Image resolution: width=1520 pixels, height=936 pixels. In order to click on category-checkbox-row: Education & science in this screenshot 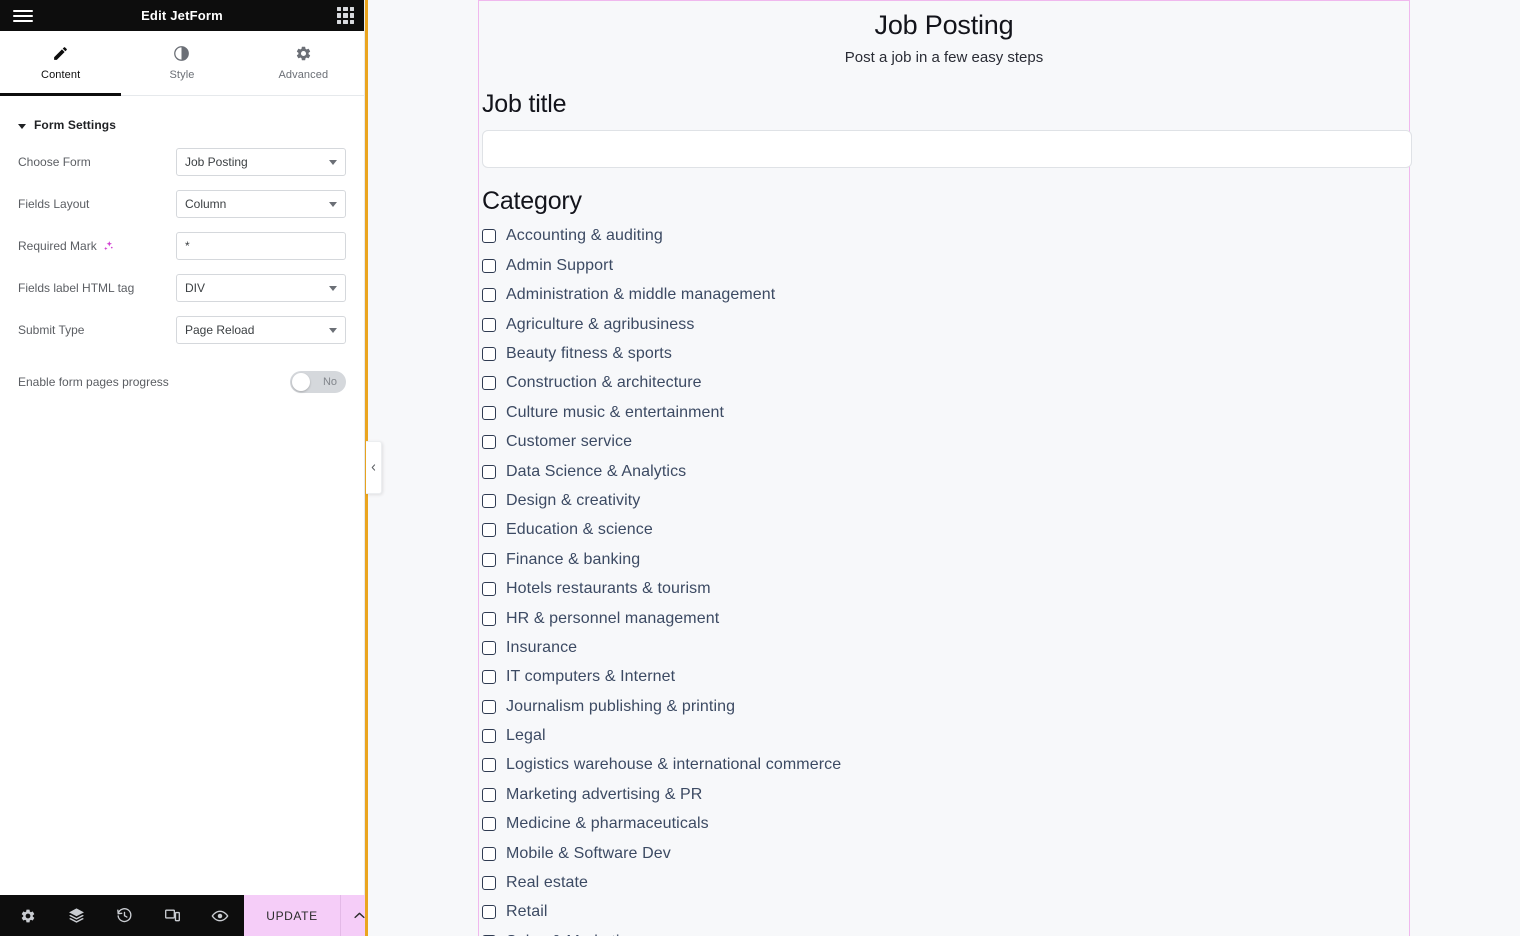, I will do `click(944, 530)`.